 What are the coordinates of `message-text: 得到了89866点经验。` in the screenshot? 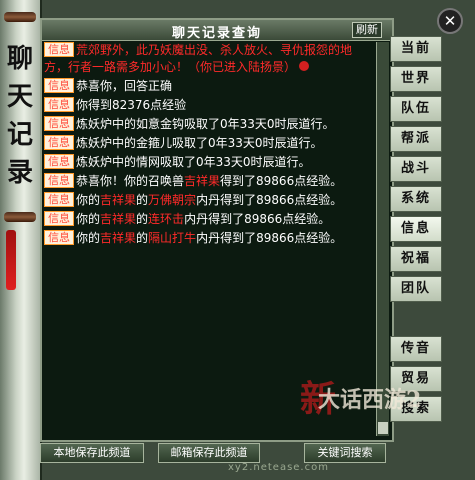 It's located at (281, 181).